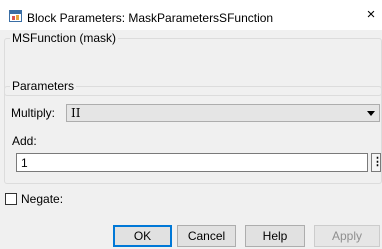  Describe the element at coordinates (42, 199) in the screenshot. I see `negate-label: Negate:` at that location.